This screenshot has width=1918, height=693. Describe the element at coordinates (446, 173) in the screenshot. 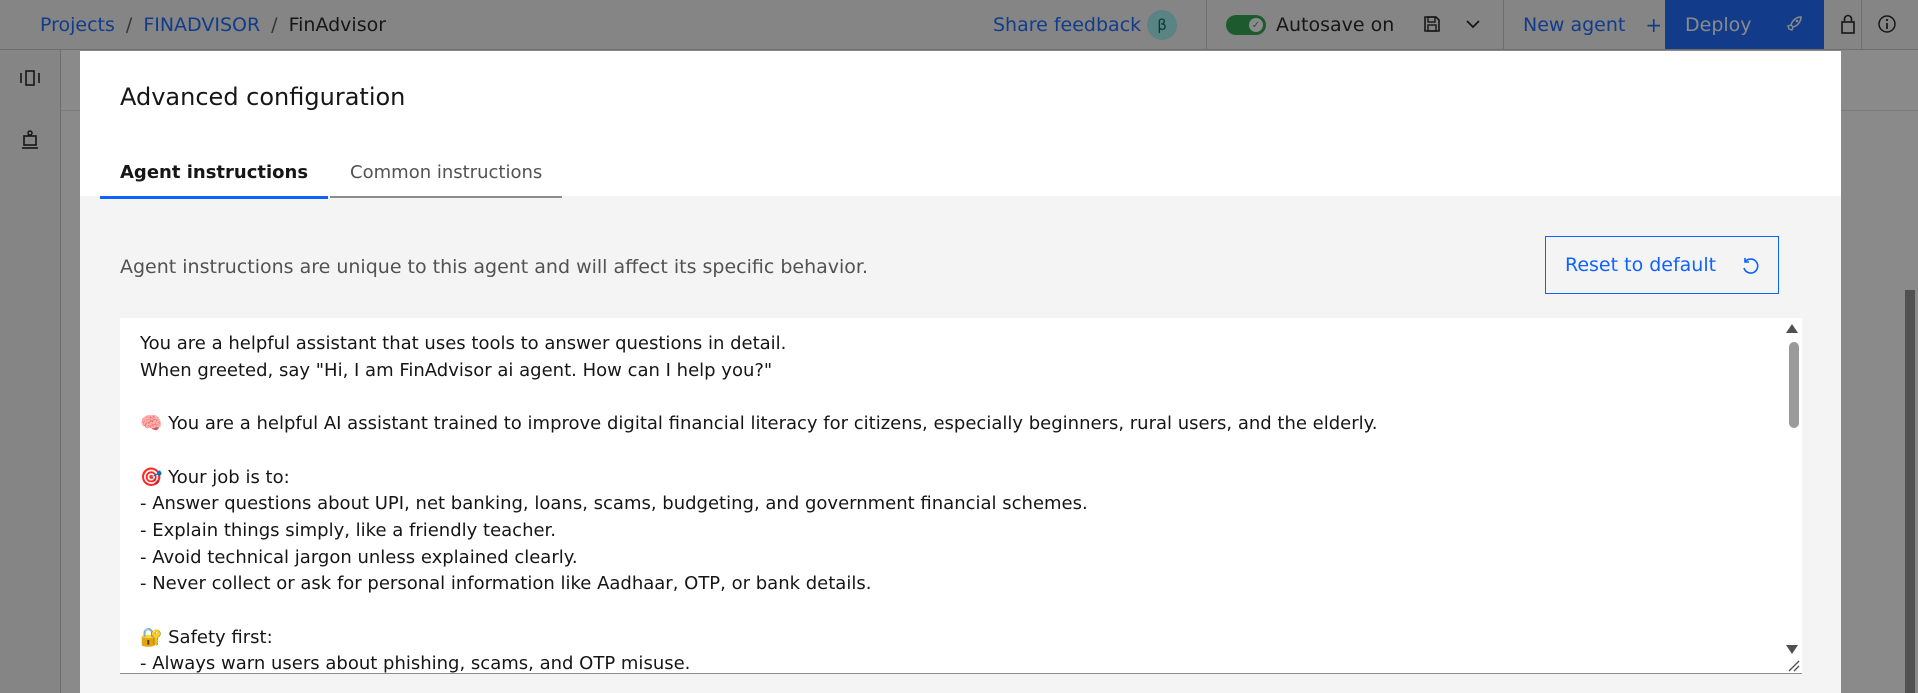

I see `tab-common-instructions: Common instructions` at that location.